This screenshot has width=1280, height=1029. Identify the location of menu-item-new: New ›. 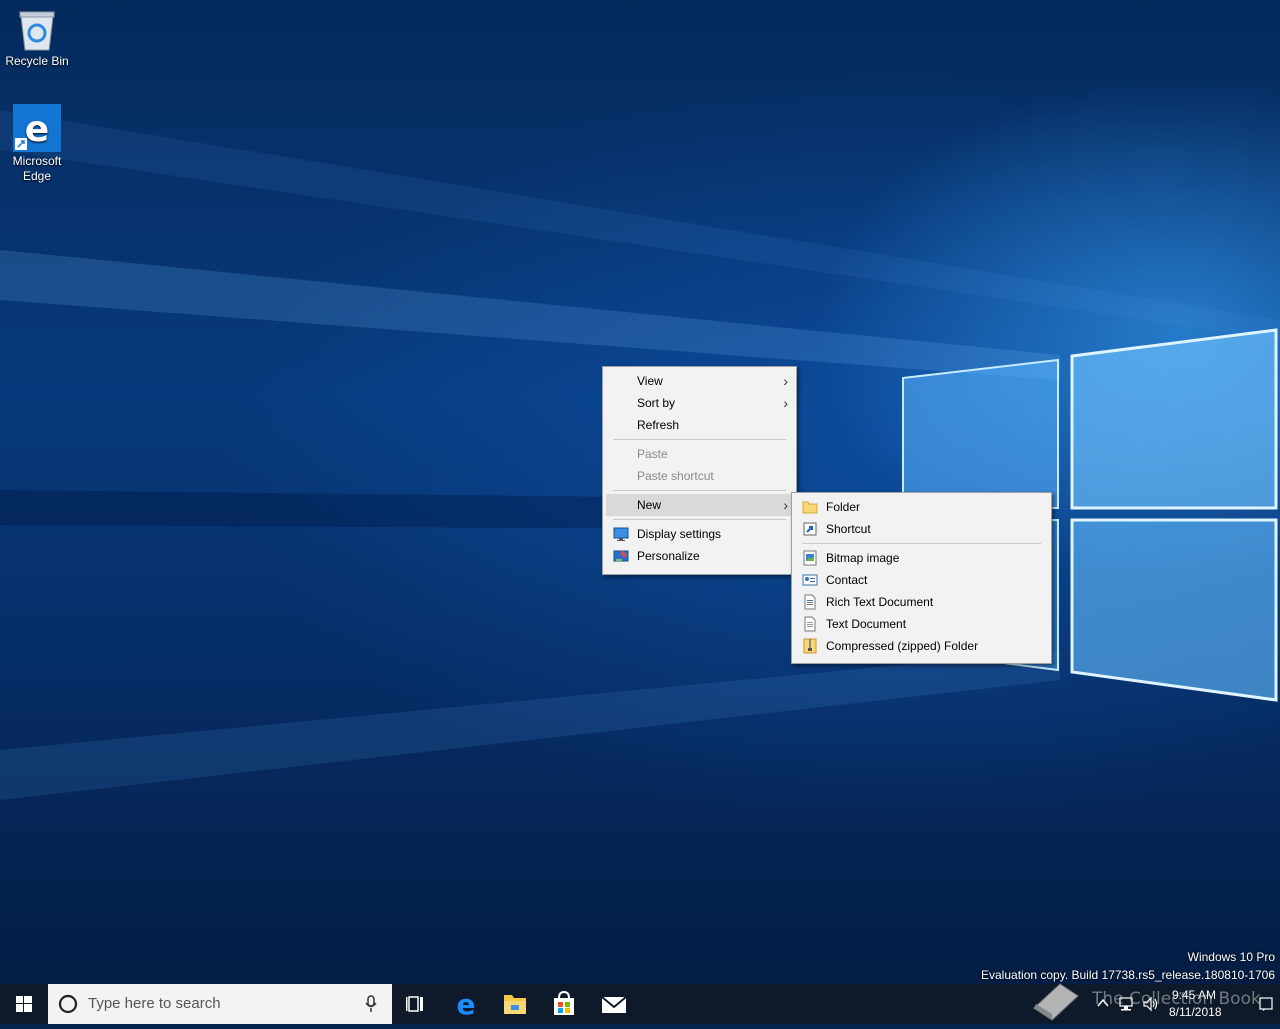
(699, 505).